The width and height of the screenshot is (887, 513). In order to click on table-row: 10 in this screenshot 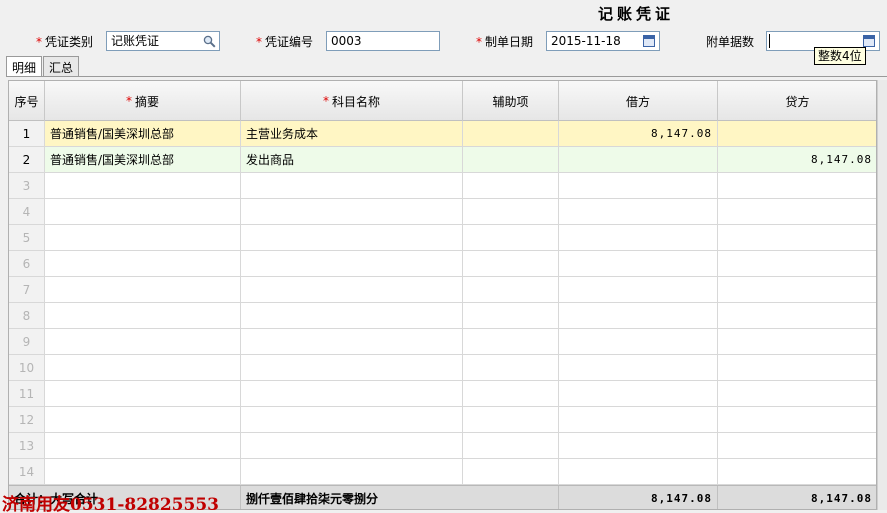, I will do `click(442, 368)`.